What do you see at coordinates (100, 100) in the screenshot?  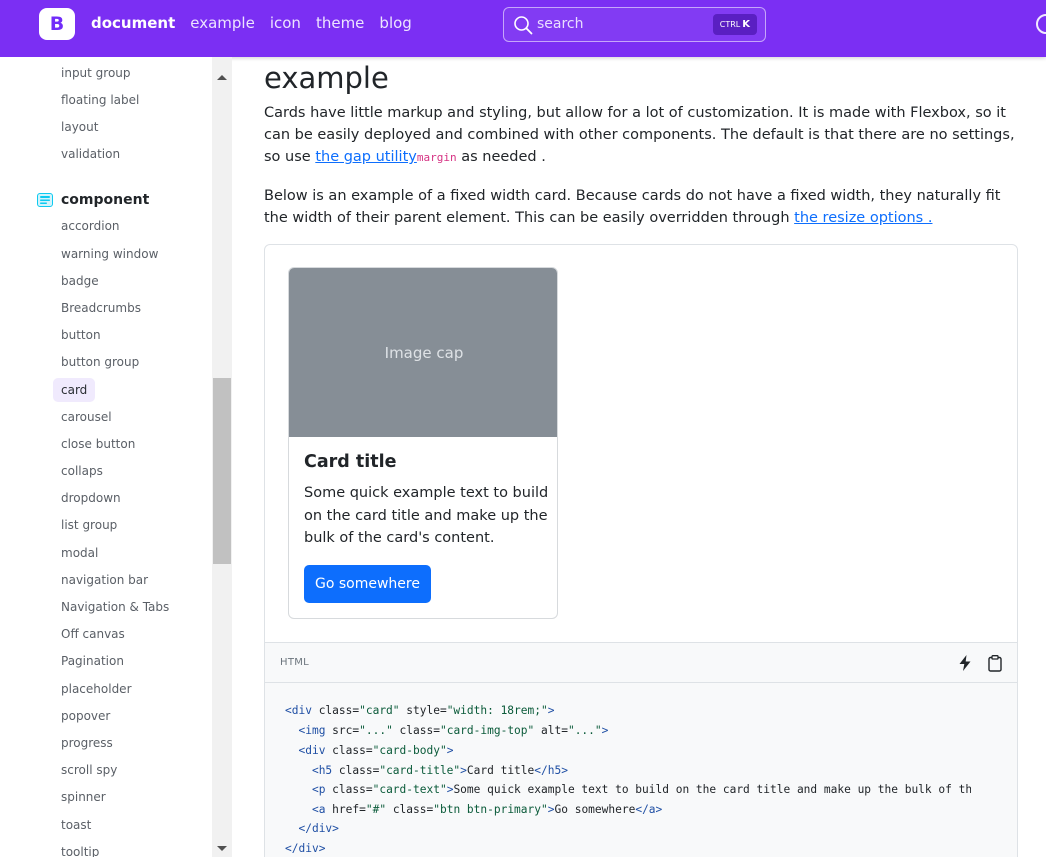 I see `sidebar-item-floating-label: floating label` at bounding box center [100, 100].